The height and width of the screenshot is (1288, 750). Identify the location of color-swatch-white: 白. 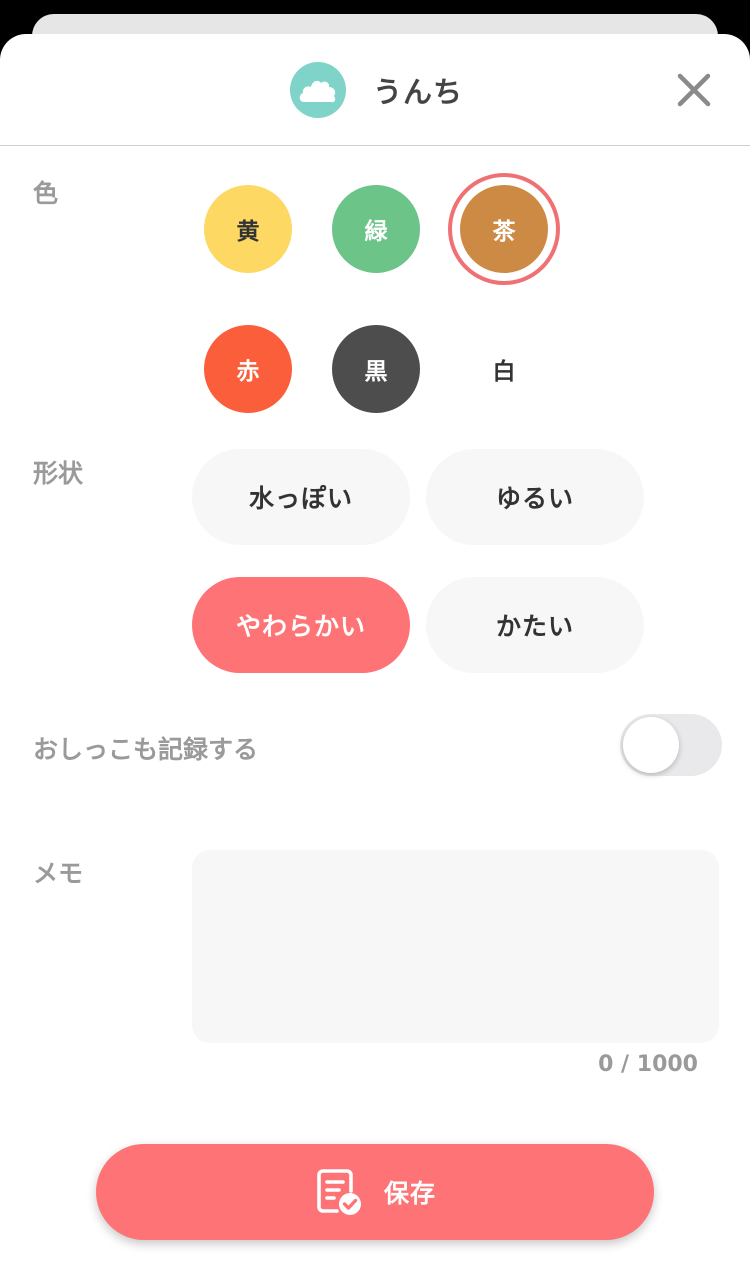
(504, 369).